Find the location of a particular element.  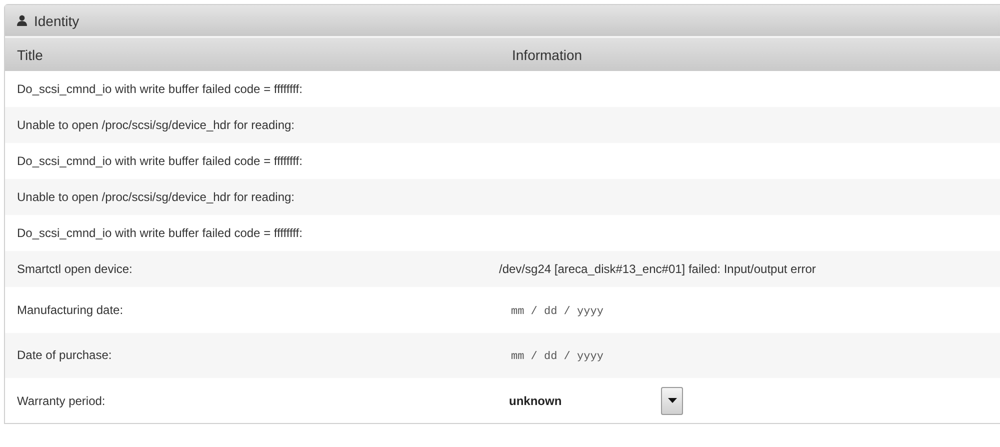

caret-icon is located at coordinates (672, 400).